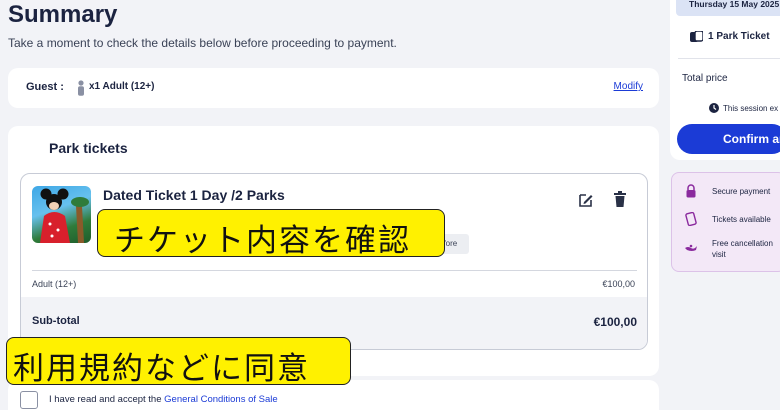  I want to click on benefit-line: visit, so click(719, 254).